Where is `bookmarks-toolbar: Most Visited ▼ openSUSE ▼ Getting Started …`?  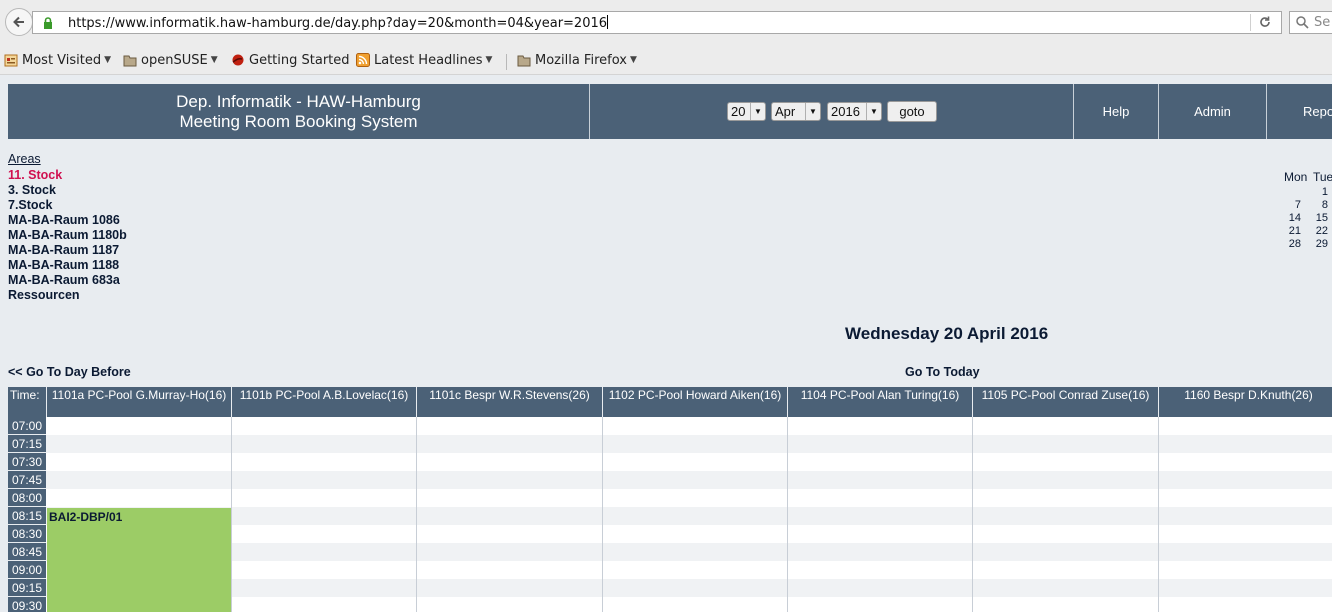
bookmarks-toolbar: Most Visited ▼ openSUSE ▼ Getting Started … is located at coordinates (666, 60).